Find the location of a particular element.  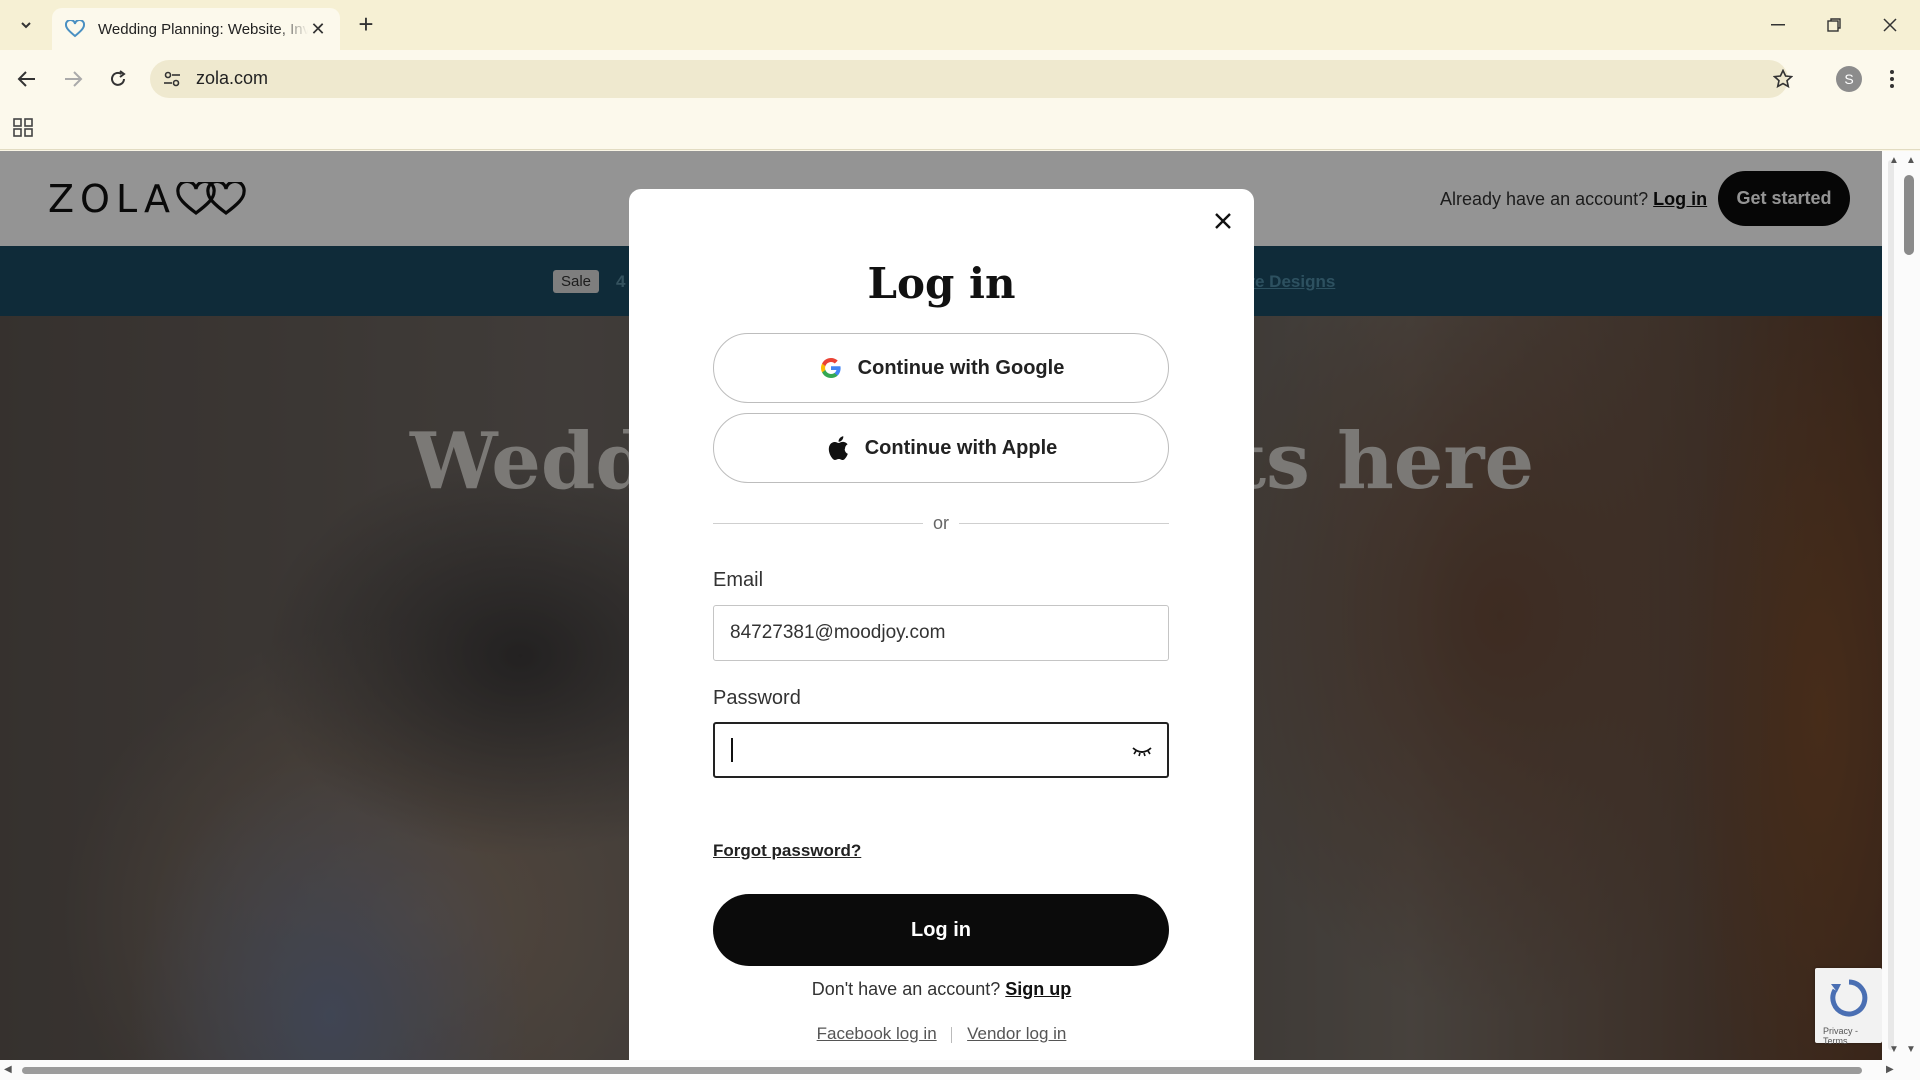

or-text: or is located at coordinates (940, 523).